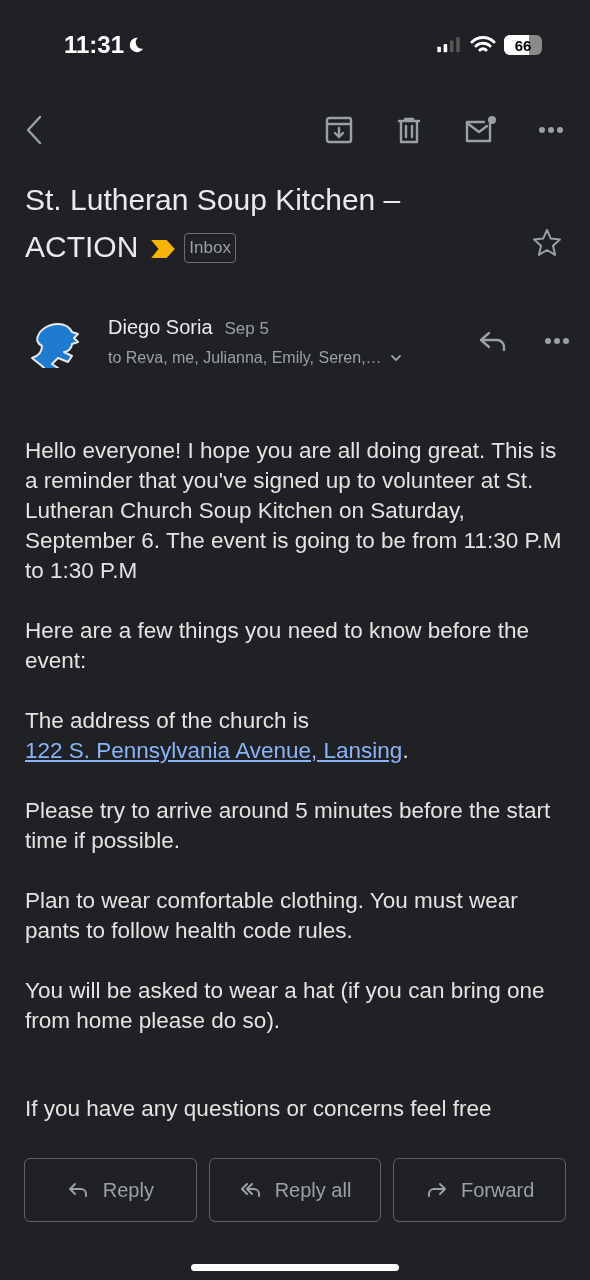 Image resolution: width=590 pixels, height=1280 pixels. Describe the element at coordinates (160, 327) in the screenshot. I see `sender-name: Diego Soria` at that location.